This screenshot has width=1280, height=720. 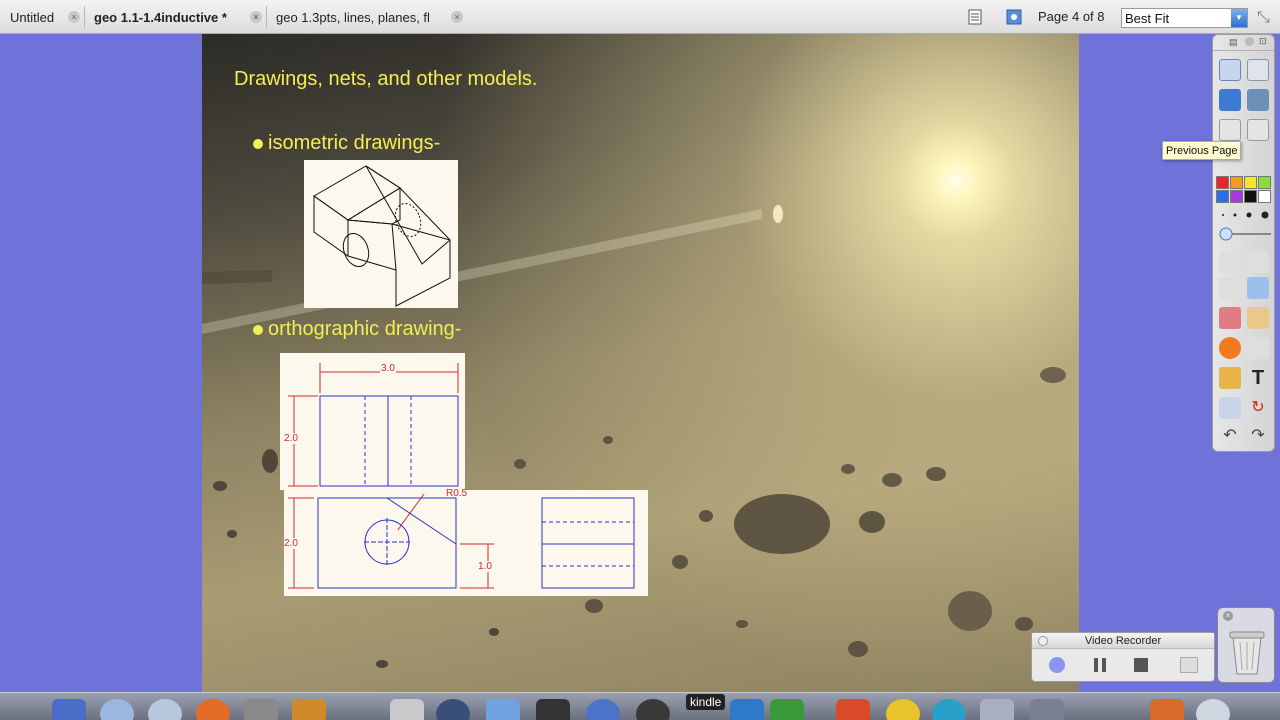 What do you see at coordinates (1230, 408) in the screenshot?
I see `rotate-icon` at bounding box center [1230, 408].